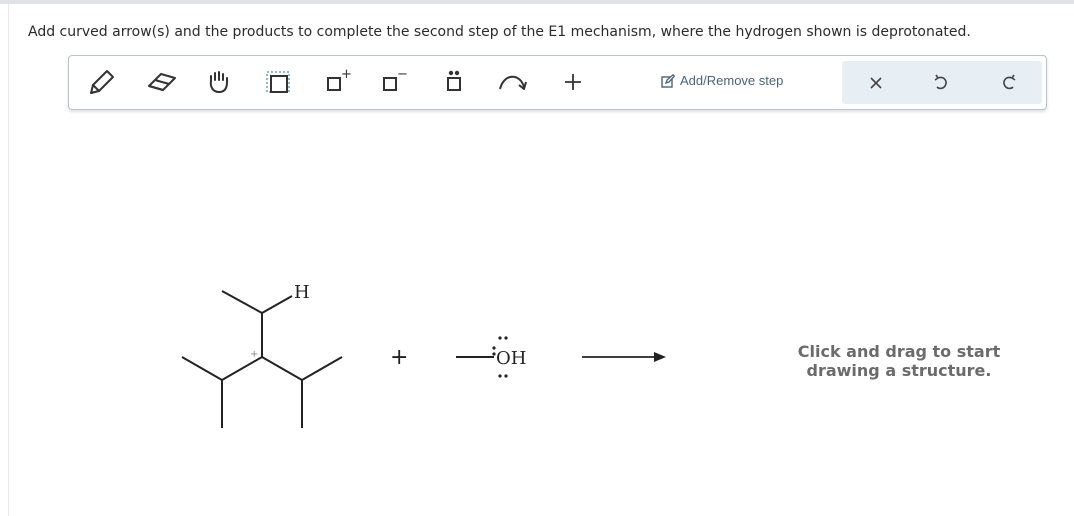 The width and height of the screenshot is (1074, 516). I want to click on select-box-icon, so click(278, 82).